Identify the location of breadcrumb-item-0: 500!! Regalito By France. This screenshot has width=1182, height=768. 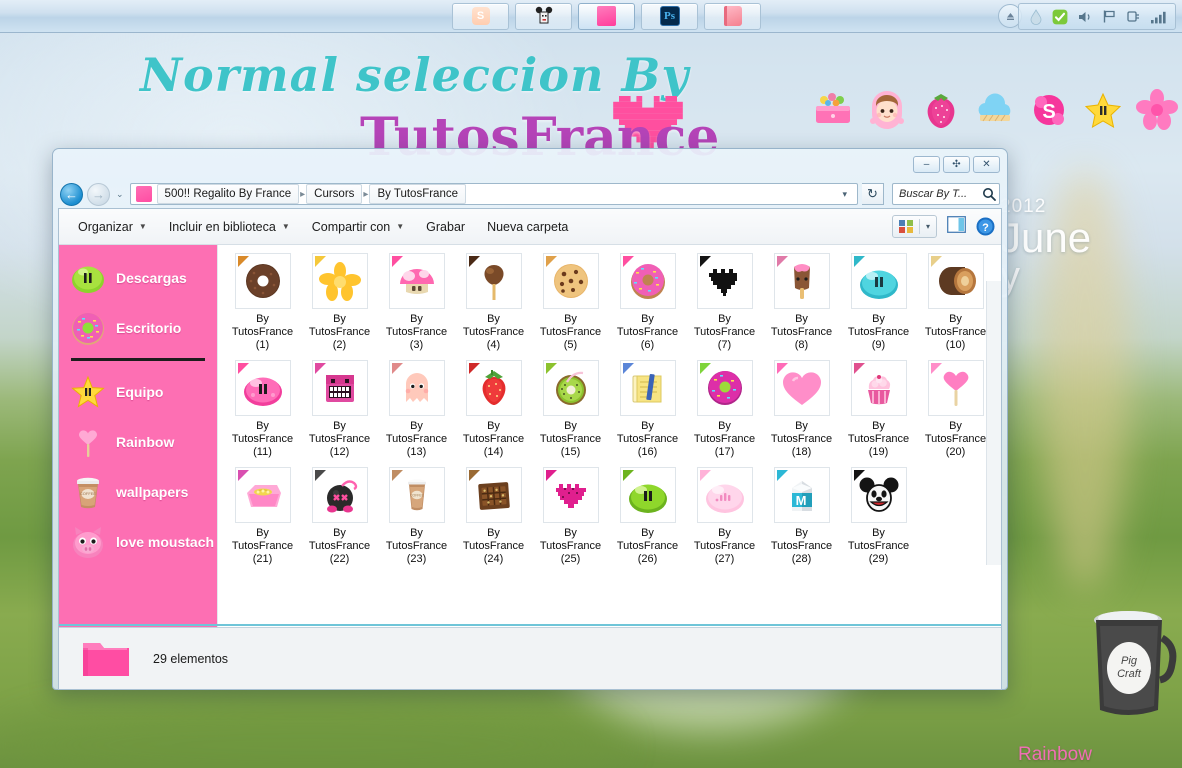
(228, 194).